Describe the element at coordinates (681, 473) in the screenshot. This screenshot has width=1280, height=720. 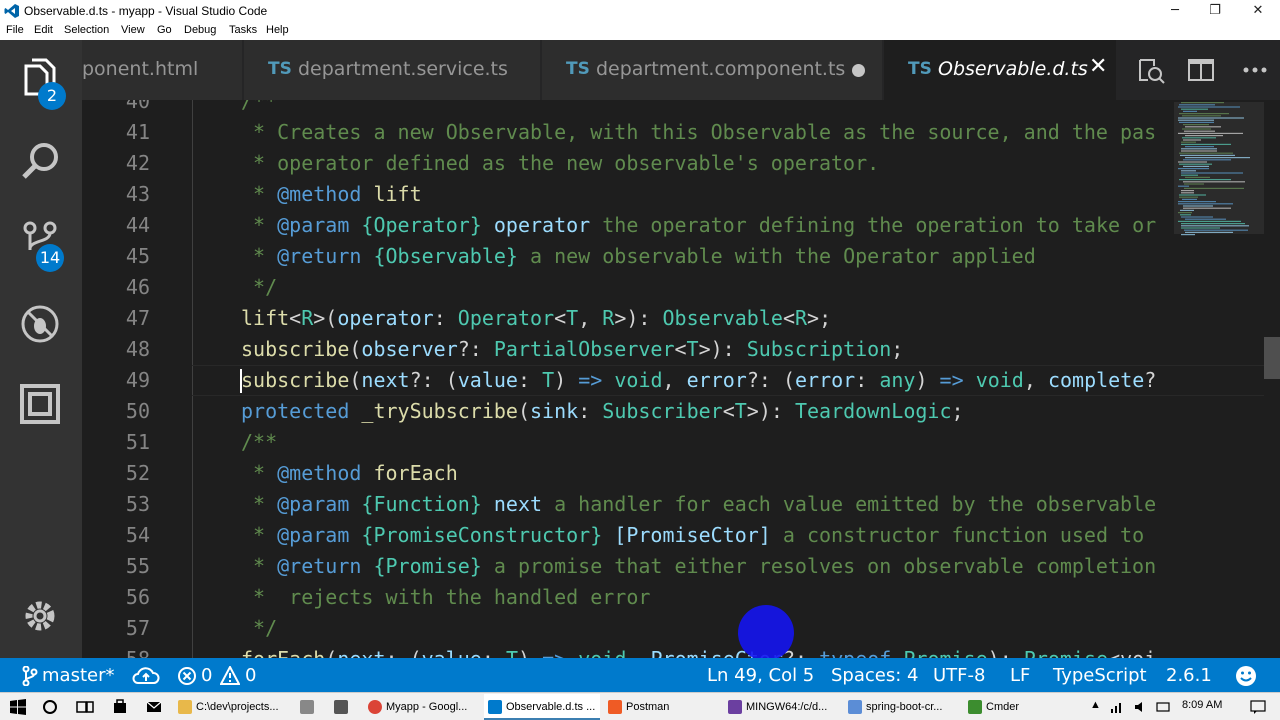
I see `code-line: 52 * @method forEach` at that location.